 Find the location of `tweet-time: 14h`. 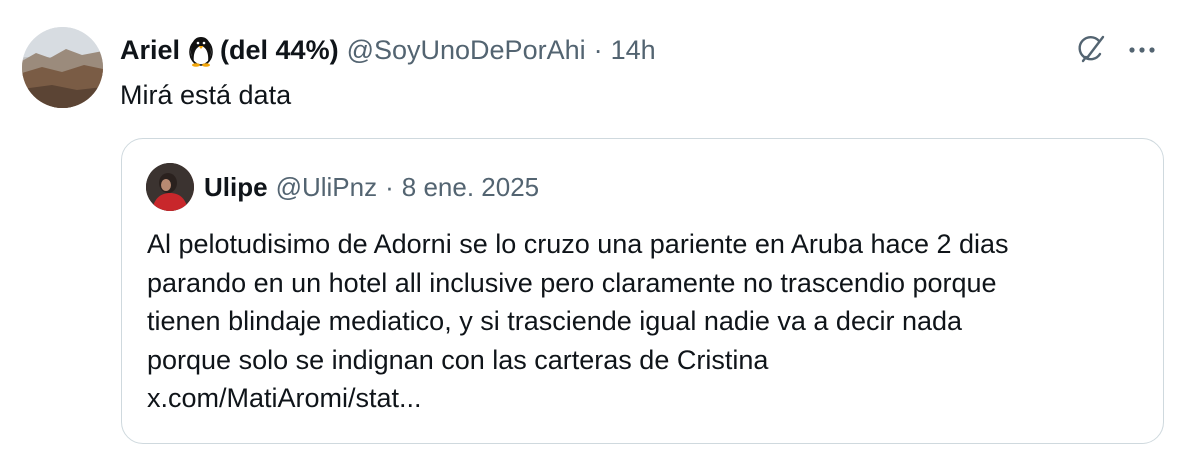

tweet-time: 14h is located at coordinates (633, 50).